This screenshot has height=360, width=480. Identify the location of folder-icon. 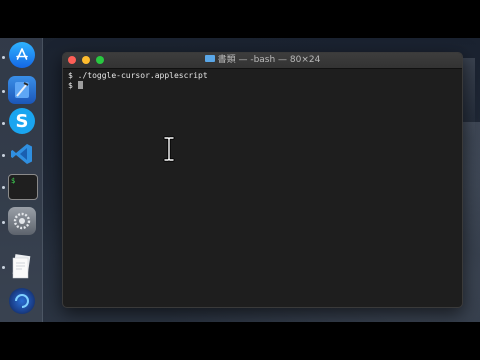
(209, 58).